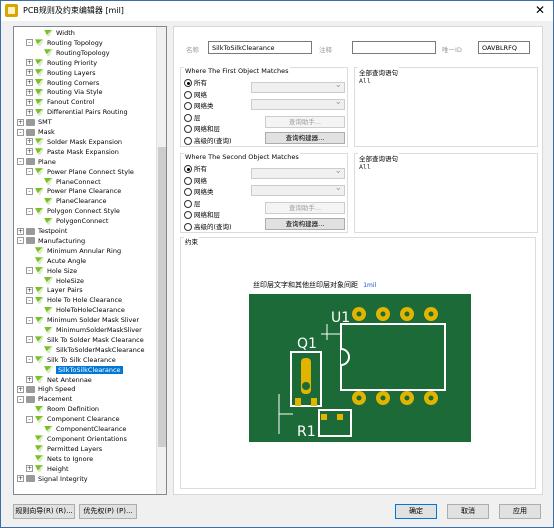  What do you see at coordinates (73, 211) in the screenshot?
I see `tree-item: - Polygon Connect Style` at bounding box center [73, 211].